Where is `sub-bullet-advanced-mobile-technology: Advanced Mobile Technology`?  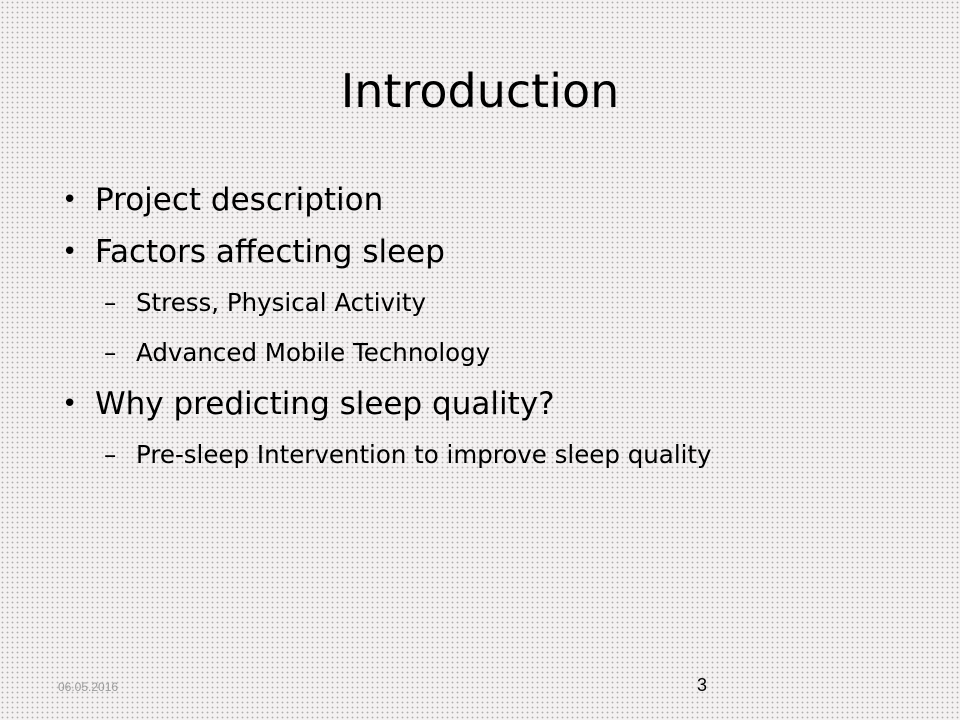 sub-bullet-advanced-mobile-technology: Advanced Mobile Technology is located at coordinates (492, 353).